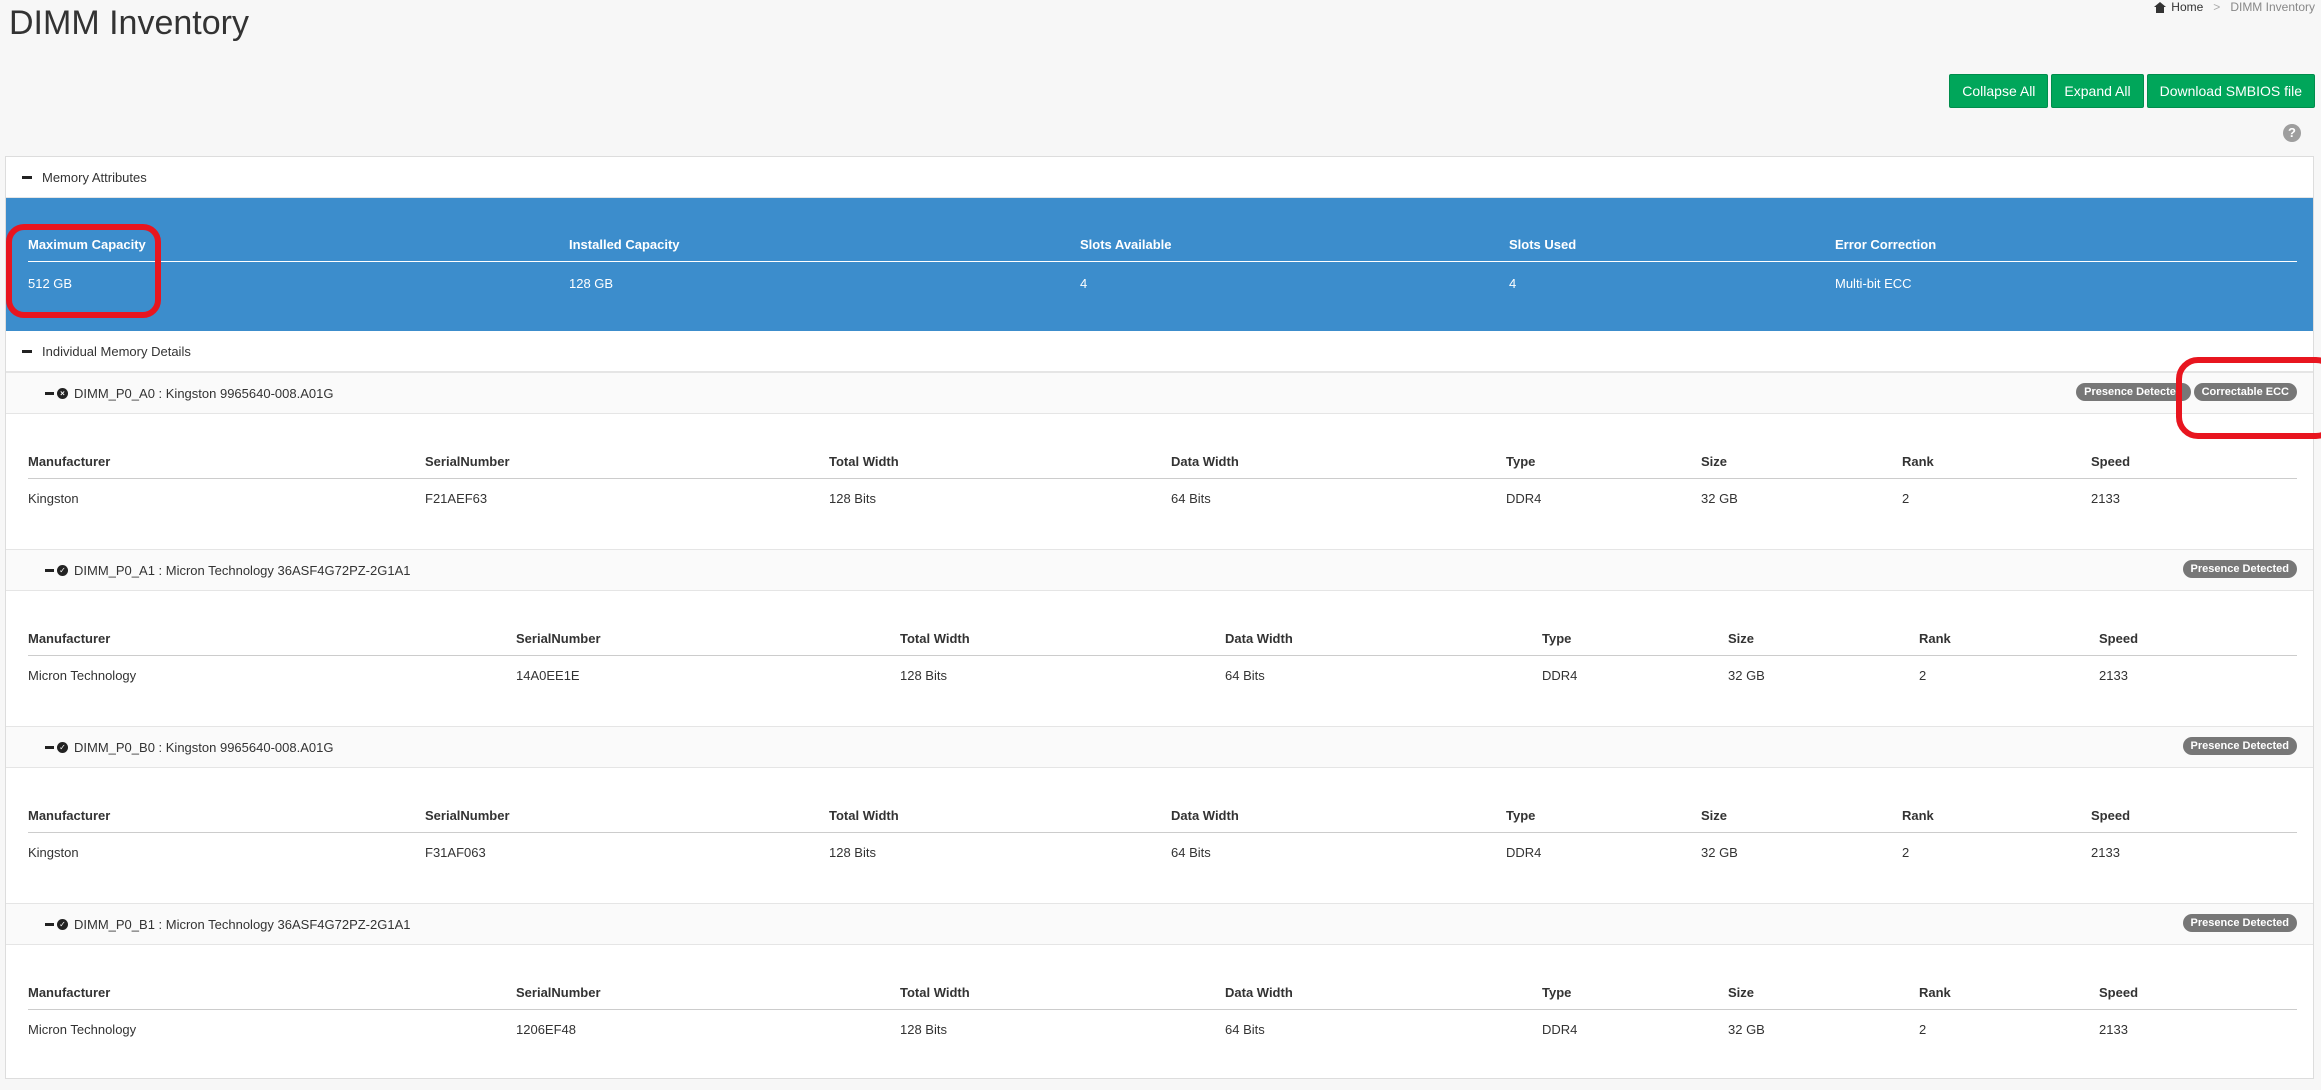 The image size is (2321, 1090). I want to click on expand-all-button: Expand All, so click(2097, 91).